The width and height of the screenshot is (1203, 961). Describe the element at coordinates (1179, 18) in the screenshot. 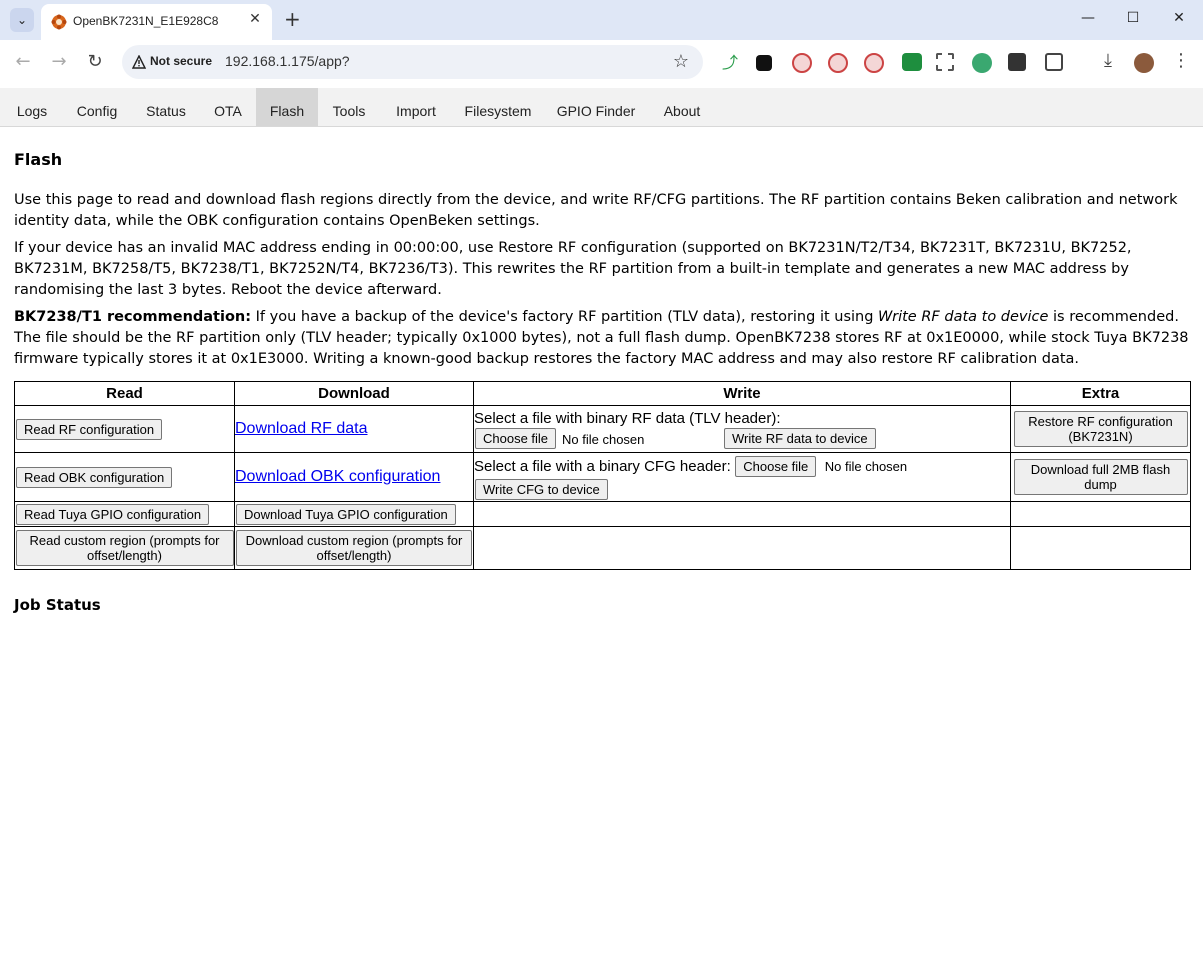

I see `window-close-icon: ✕` at that location.